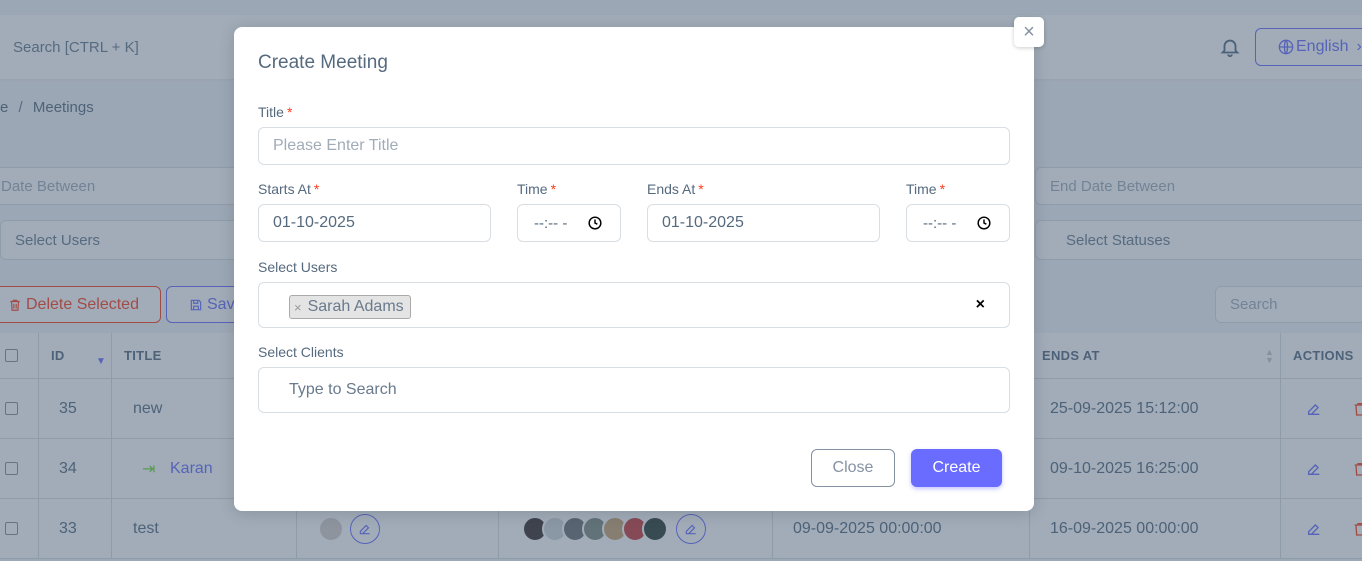  I want to click on selected-user-tag: × Sarah Adams, so click(350, 307).